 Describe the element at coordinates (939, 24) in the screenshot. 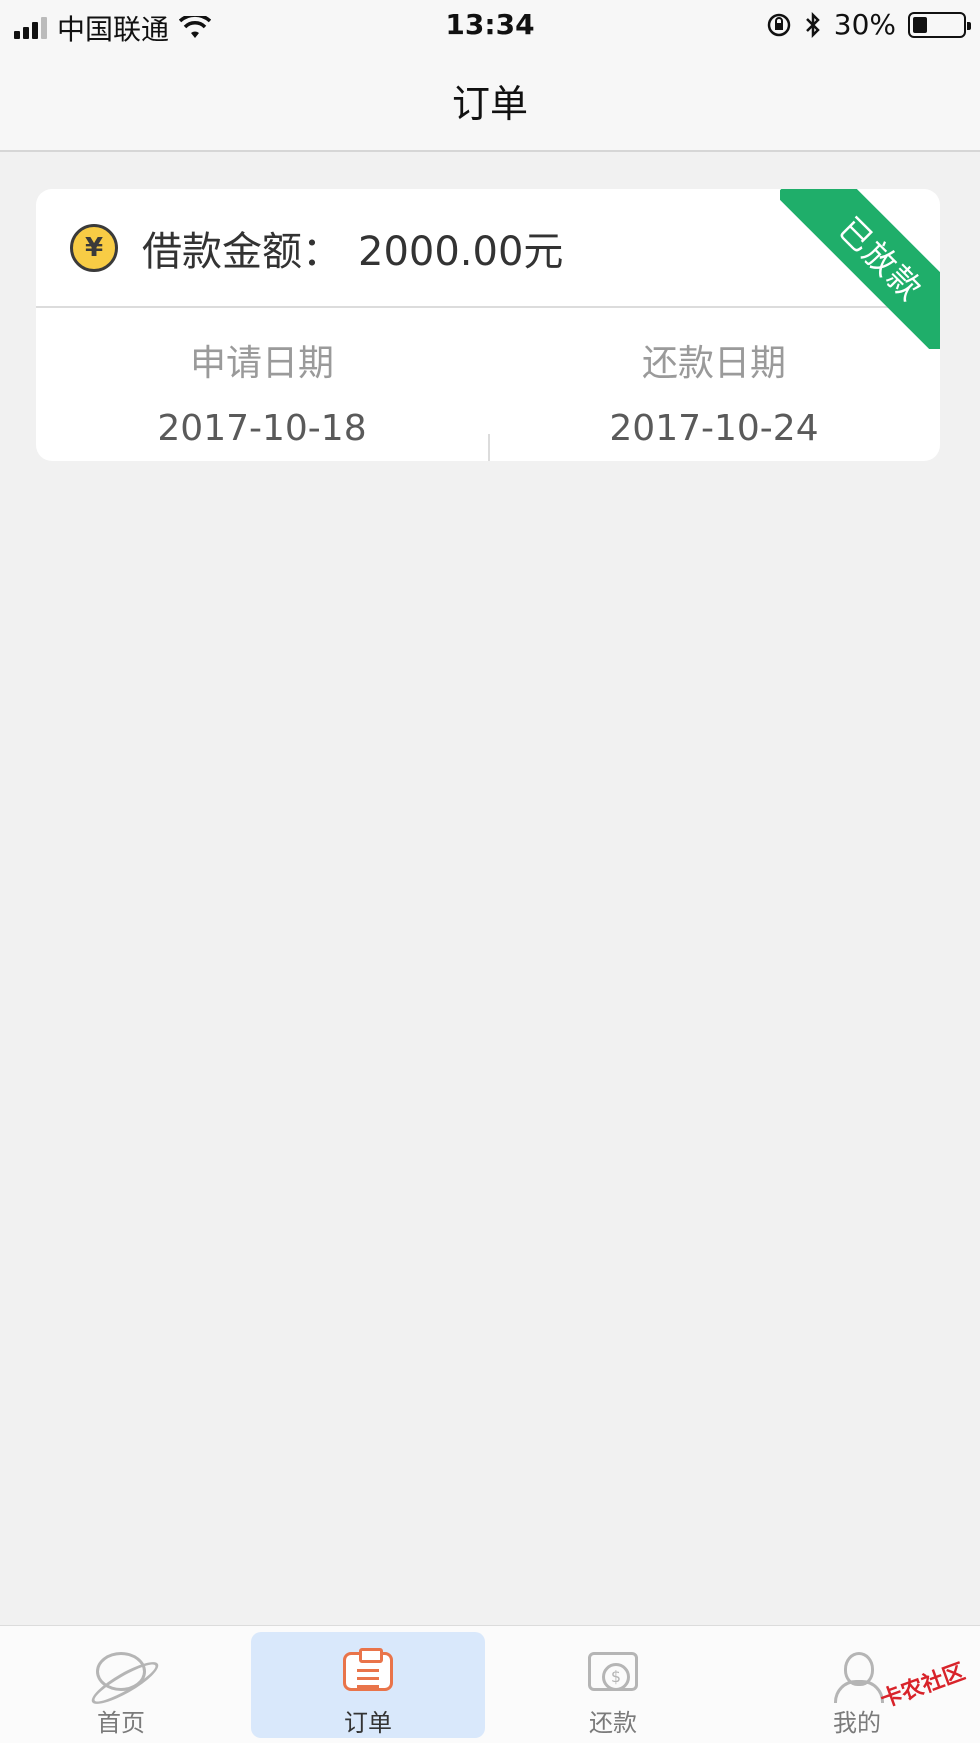

I see `battery-icon` at that location.